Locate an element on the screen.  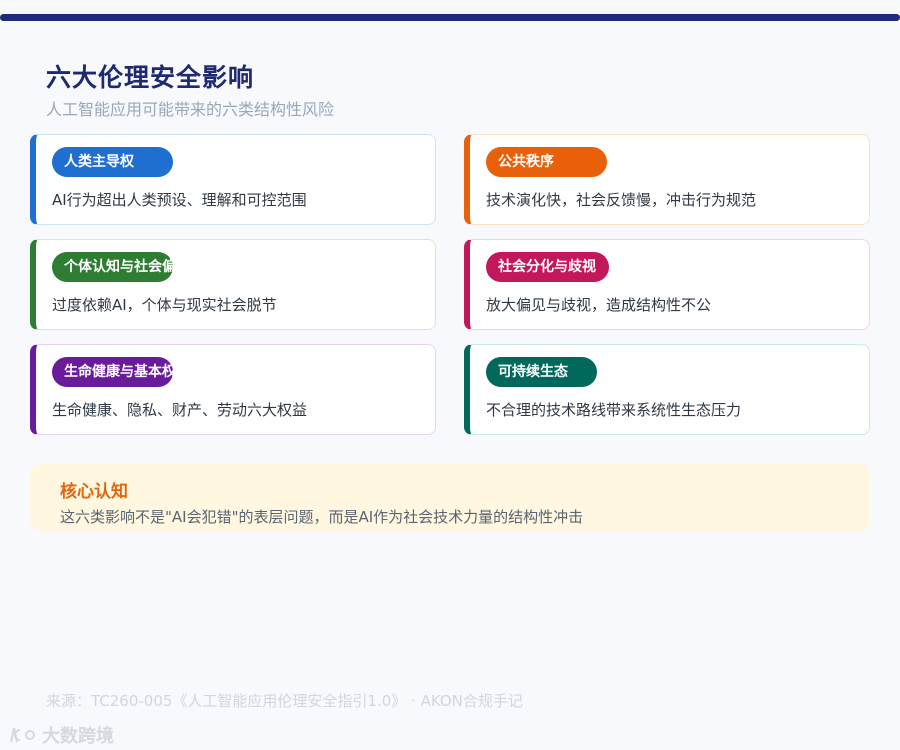
impact-card-human-control: 人类主导权 AI行为超出人类预设、理解和可控范围 is located at coordinates (233, 179).